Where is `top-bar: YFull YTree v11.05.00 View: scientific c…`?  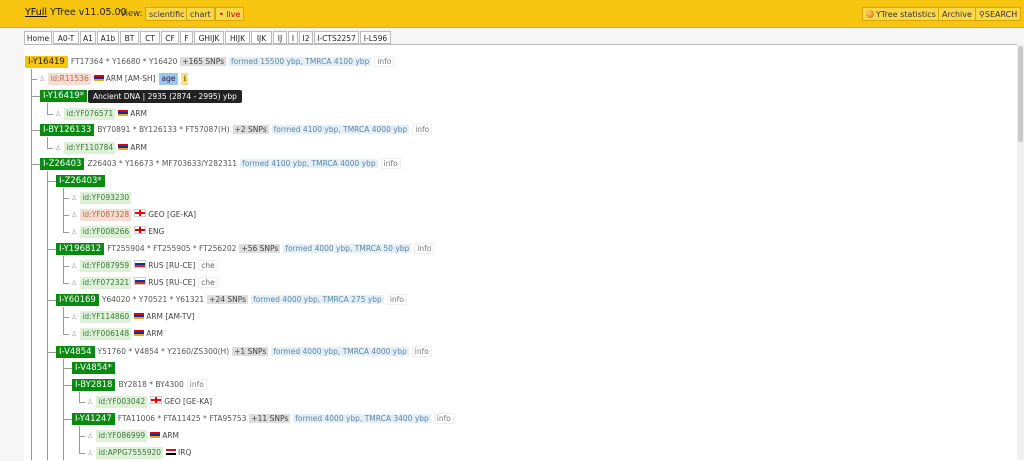
top-bar: YFull YTree v11.05.00 View: scientific c… is located at coordinates (512, 14).